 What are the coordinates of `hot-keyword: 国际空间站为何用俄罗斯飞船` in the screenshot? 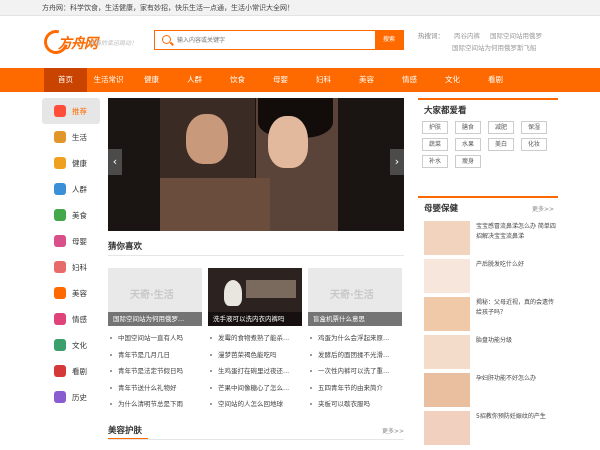 It's located at (494, 48).